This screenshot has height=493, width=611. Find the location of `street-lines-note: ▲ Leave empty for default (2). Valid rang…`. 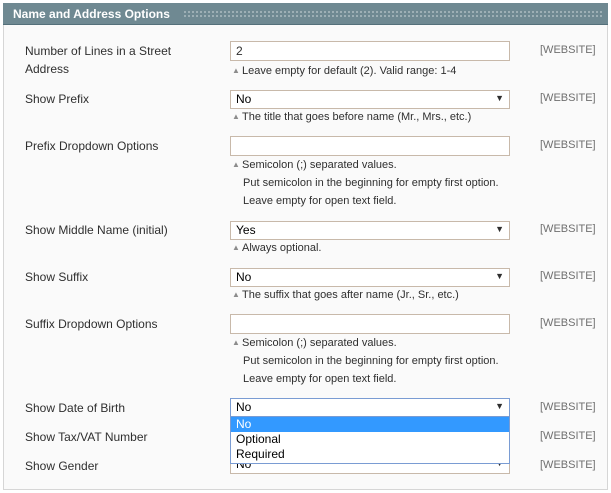

street-lines-note: ▲ Leave empty for default (2). Valid rang… is located at coordinates (344, 71).